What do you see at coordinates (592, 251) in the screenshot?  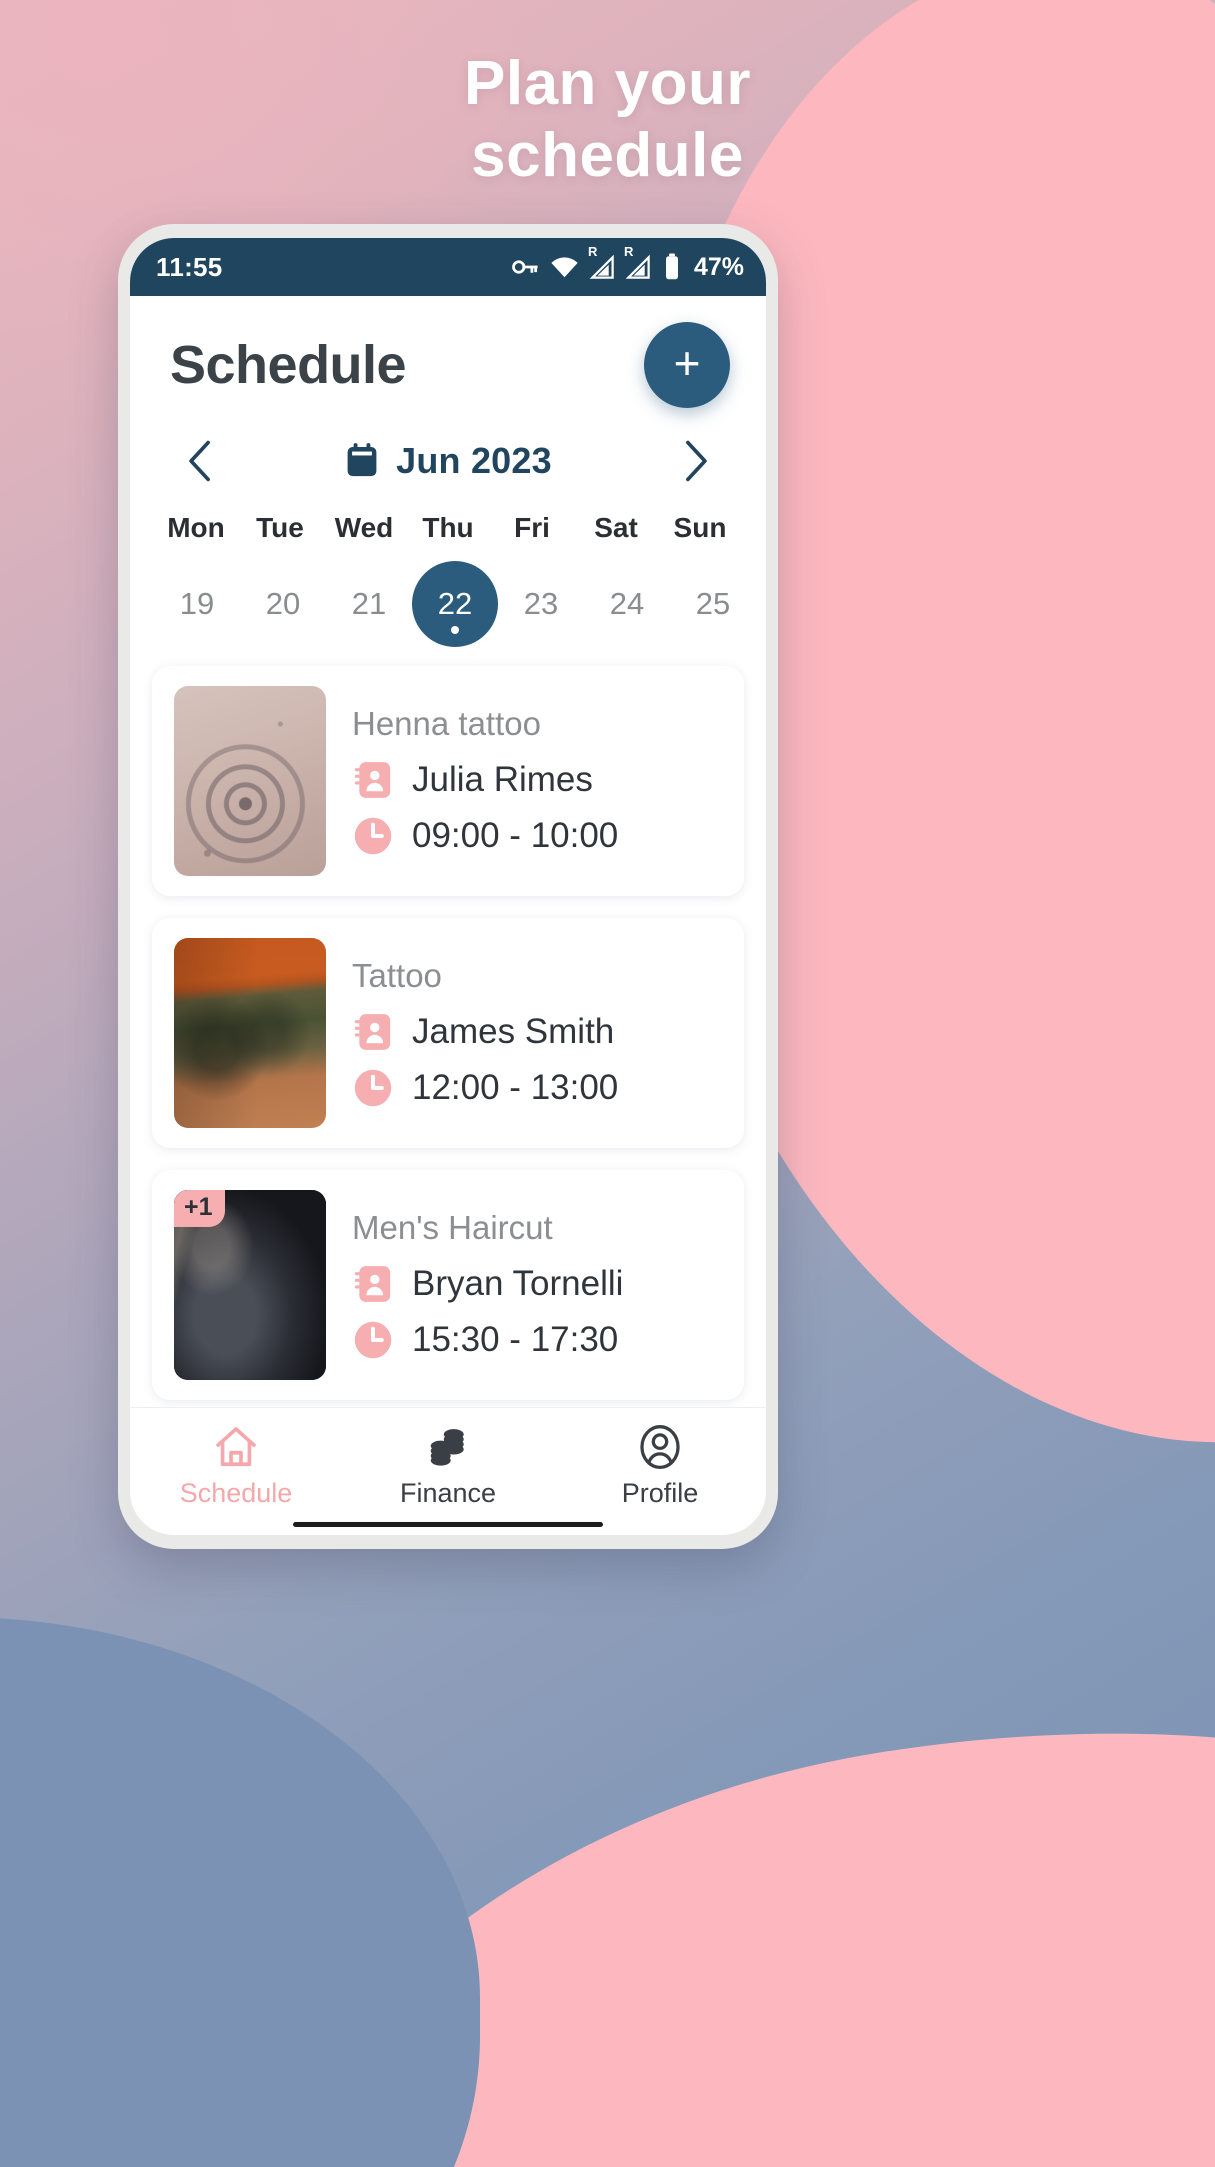 I see `roaming-label-1: R` at bounding box center [592, 251].